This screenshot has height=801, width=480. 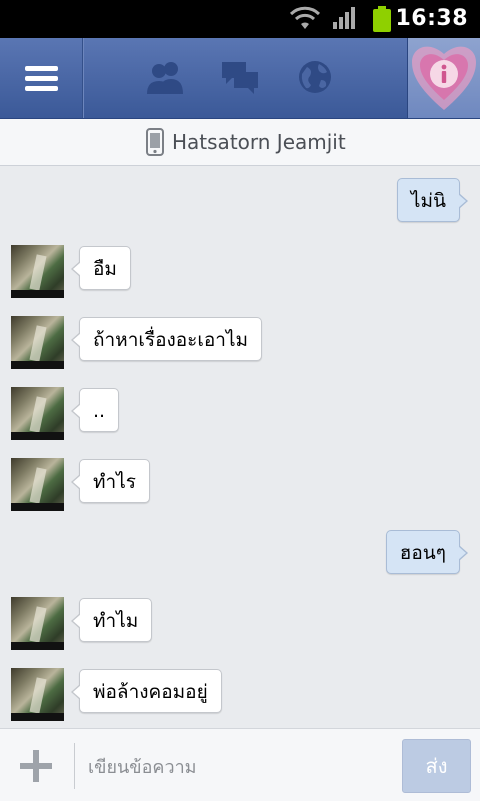 I want to click on conversation-header: Hatsatorn Jeamjit, so click(x=240, y=142).